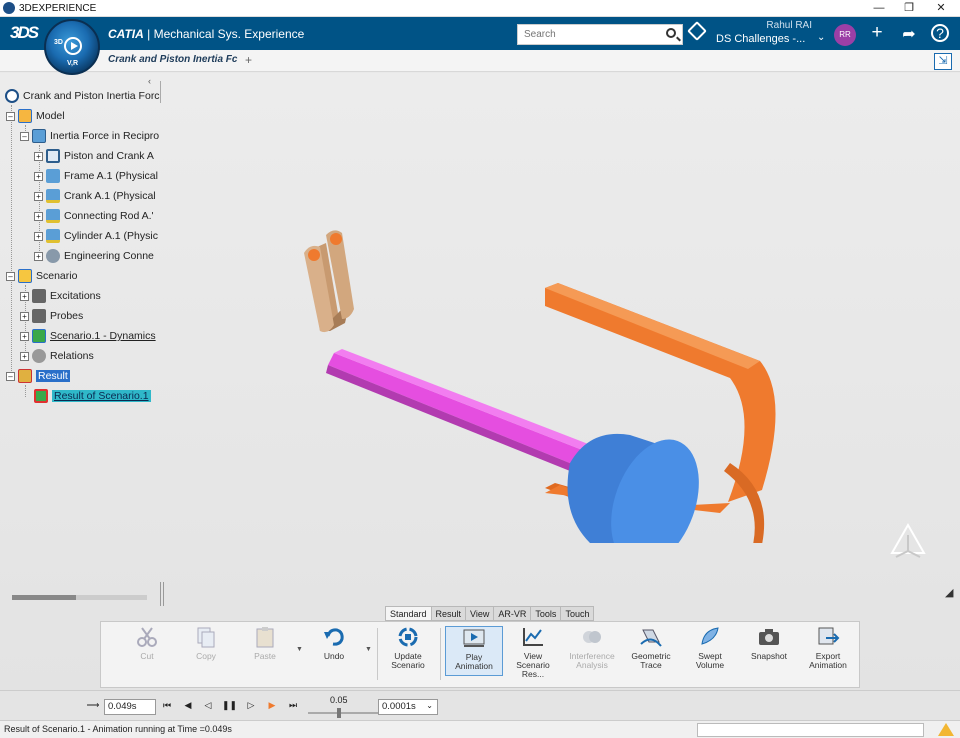  What do you see at coordinates (44, 597) in the screenshot?
I see `scrollbar-thumb` at bounding box center [44, 597].